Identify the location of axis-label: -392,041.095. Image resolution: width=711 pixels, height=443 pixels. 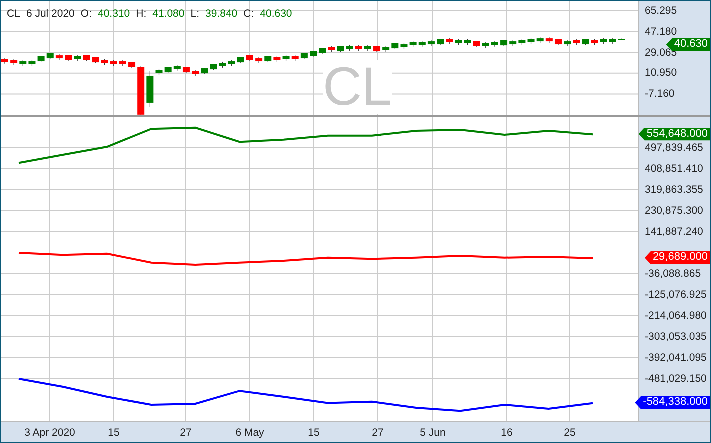
(676, 358).